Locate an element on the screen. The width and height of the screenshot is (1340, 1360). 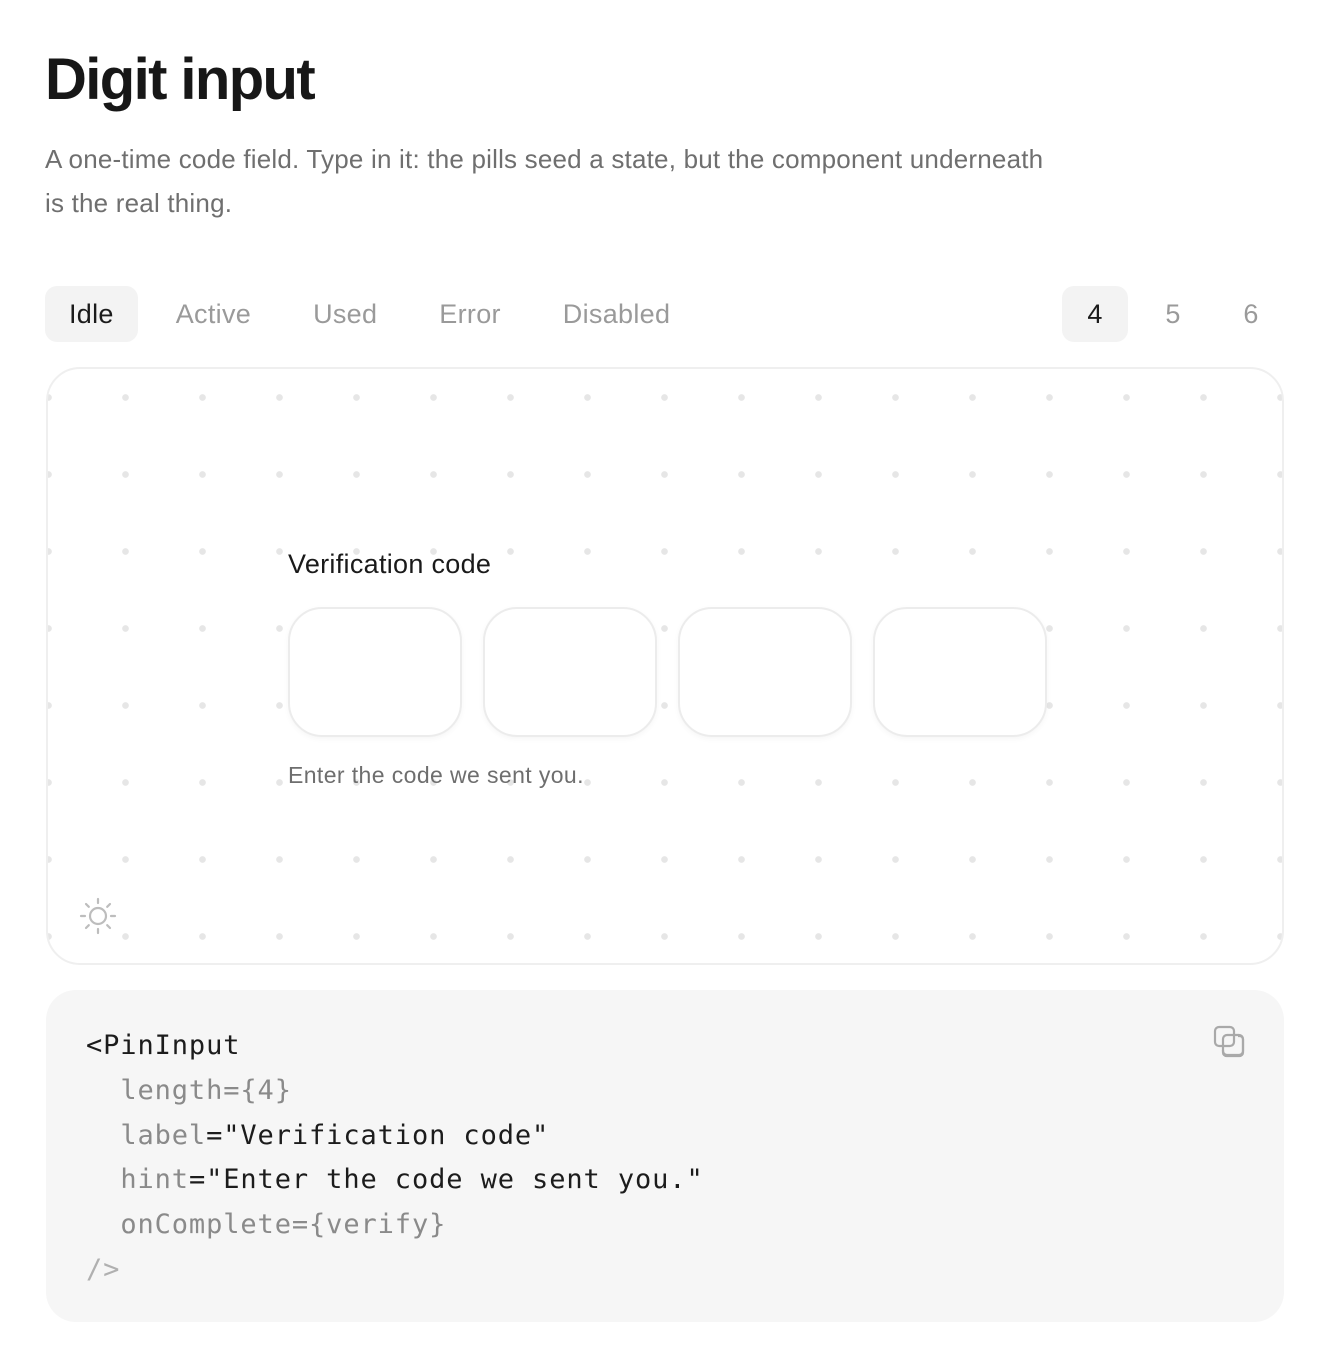
field-label: Verification code is located at coordinates (390, 564).